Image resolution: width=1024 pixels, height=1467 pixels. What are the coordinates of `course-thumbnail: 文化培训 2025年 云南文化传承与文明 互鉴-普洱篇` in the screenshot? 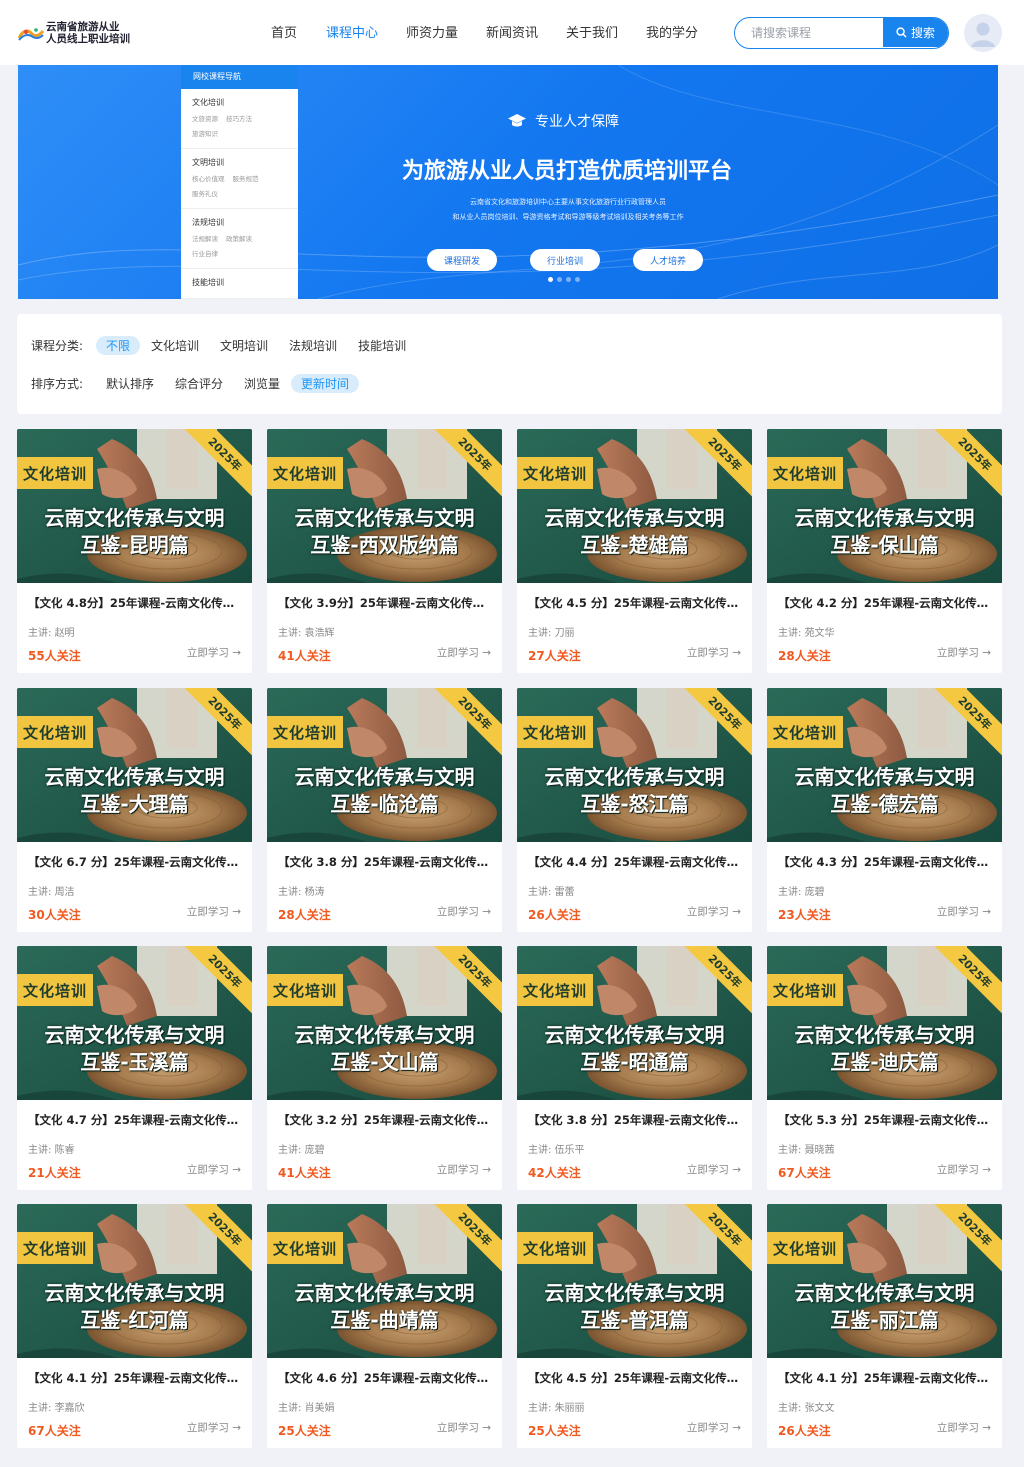 It's located at (634, 1281).